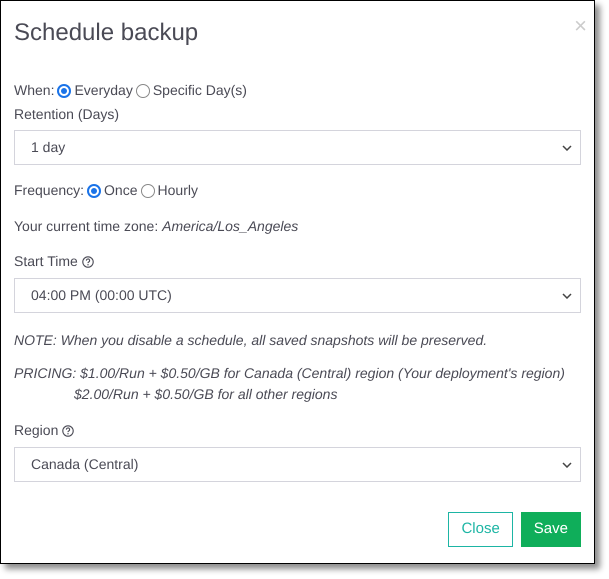 The height and width of the screenshot is (579, 609). What do you see at coordinates (297, 464) in the screenshot?
I see `select-field: Canada (Central)` at bounding box center [297, 464].